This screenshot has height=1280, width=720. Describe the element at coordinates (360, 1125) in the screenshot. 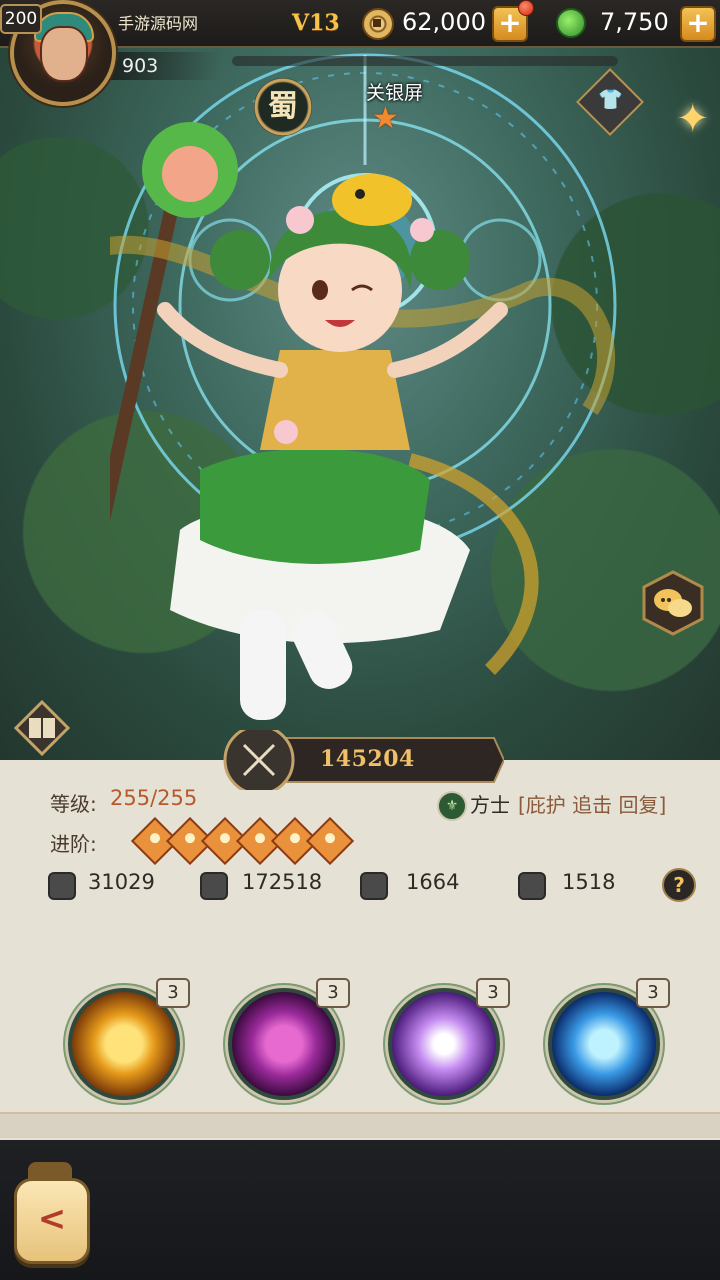

I see `panel-divider` at that location.